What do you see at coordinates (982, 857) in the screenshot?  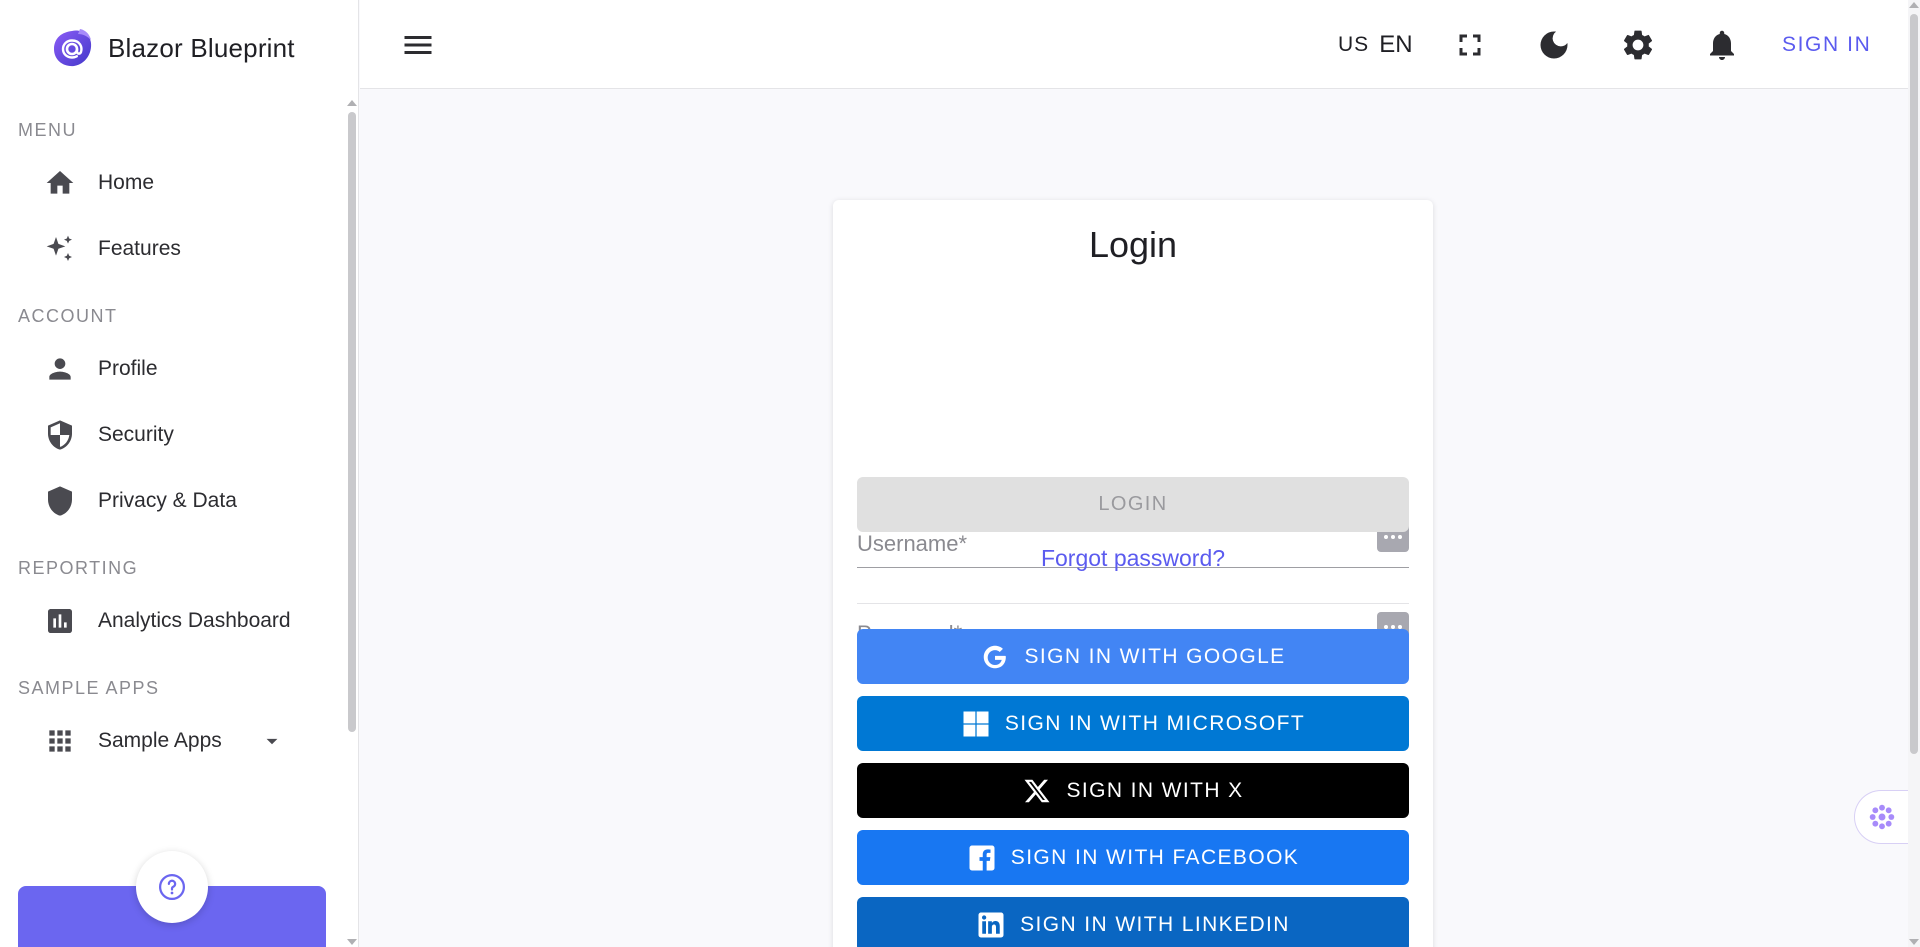 I see `facebook-icon` at bounding box center [982, 857].